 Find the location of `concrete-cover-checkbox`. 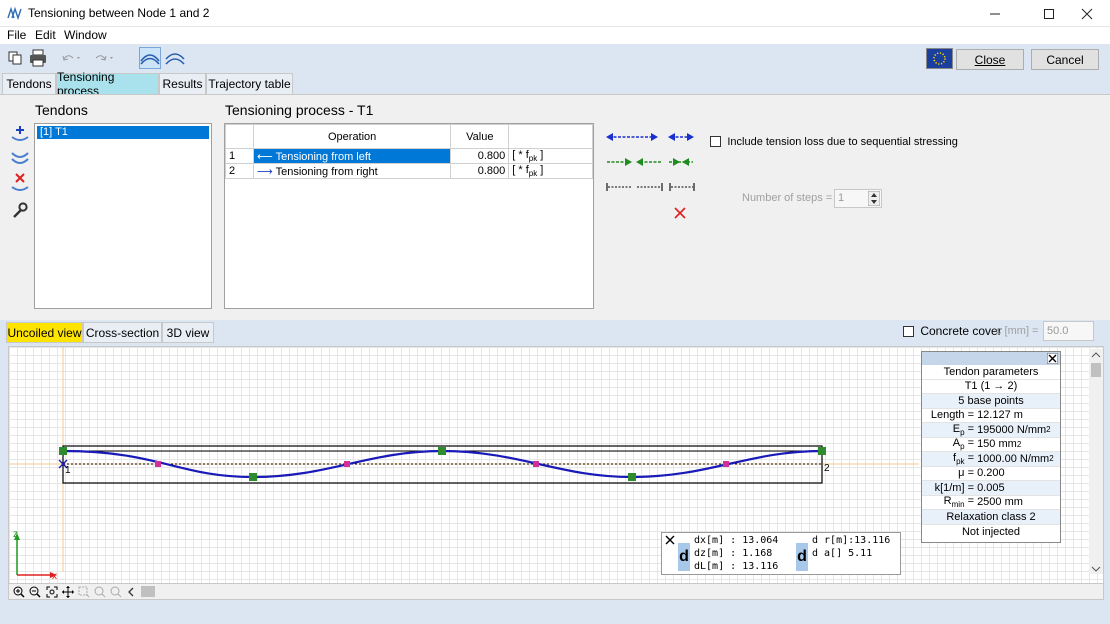

concrete-cover-checkbox is located at coordinates (908, 332).